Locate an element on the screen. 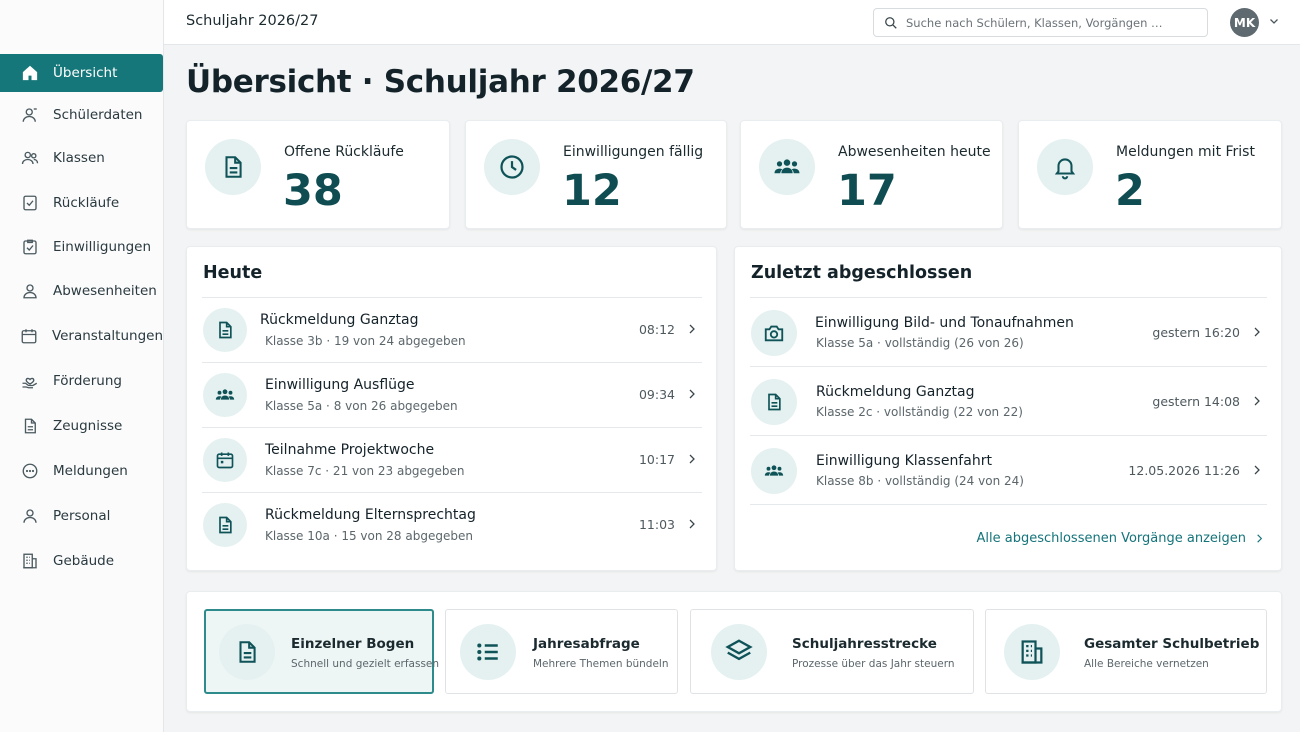 Image resolution: width=1300 pixels, height=732 pixels. item-time: 09:34 is located at coordinates (656, 394).